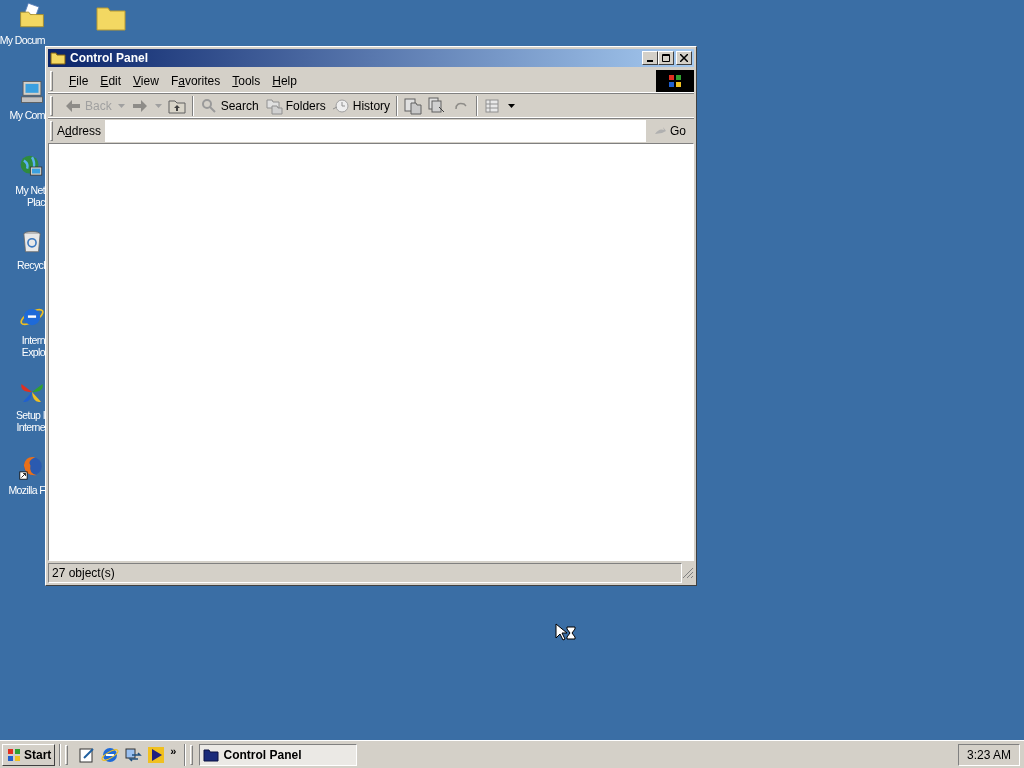  I want to click on dropdown-caret-icon, so click(512, 105).